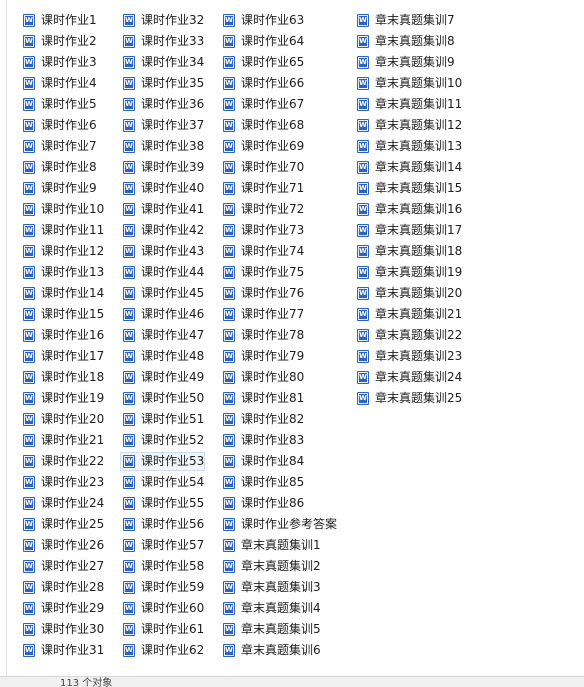 This screenshot has height=687, width=584. What do you see at coordinates (59, 146) in the screenshot?
I see `file-item: W 课时作业7` at bounding box center [59, 146].